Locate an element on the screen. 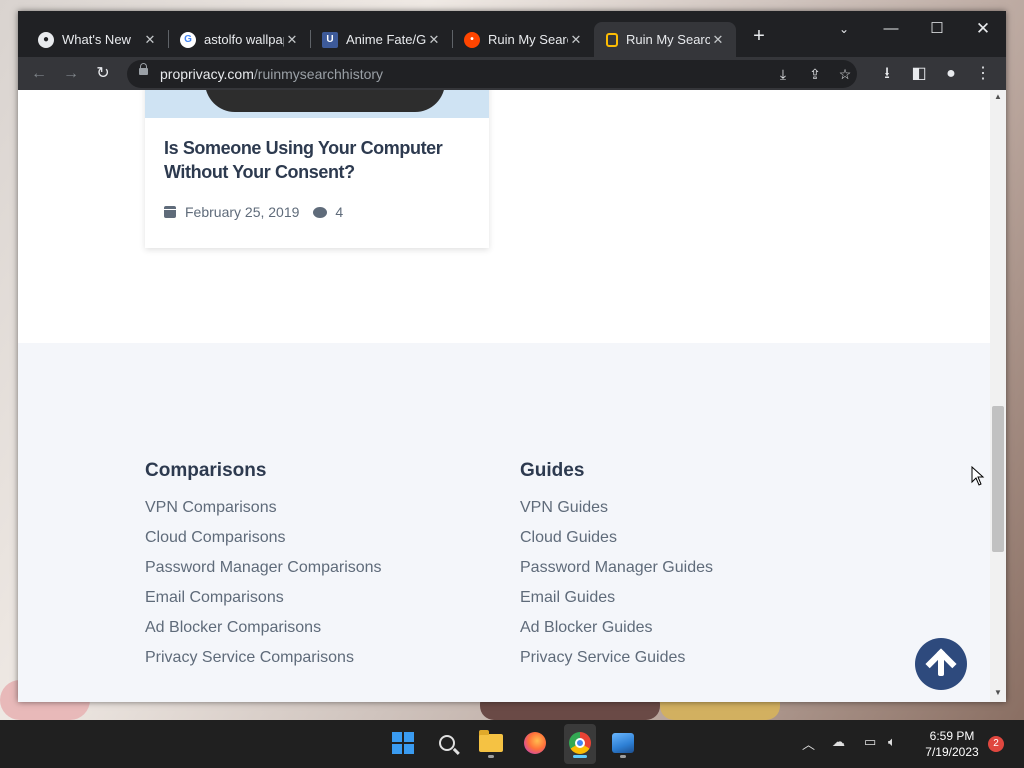 This screenshot has height=768, width=1024. scroll-to-top-button is located at coordinates (941, 664).